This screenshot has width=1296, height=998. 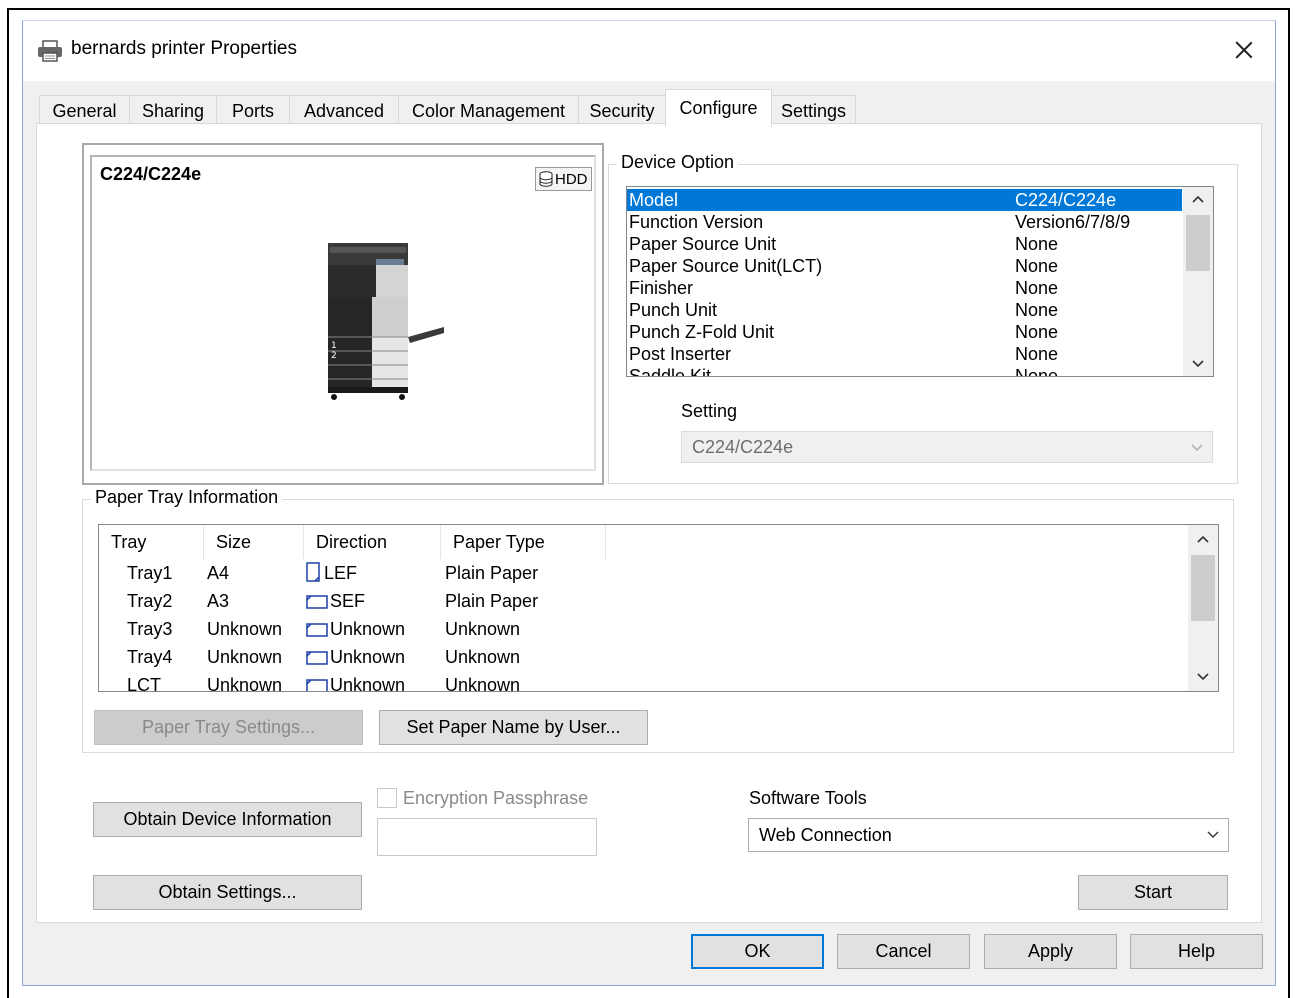 What do you see at coordinates (988, 835) in the screenshot?
I see `software-tools-dropdown: Web Connection` at bounding box center [988, 835].